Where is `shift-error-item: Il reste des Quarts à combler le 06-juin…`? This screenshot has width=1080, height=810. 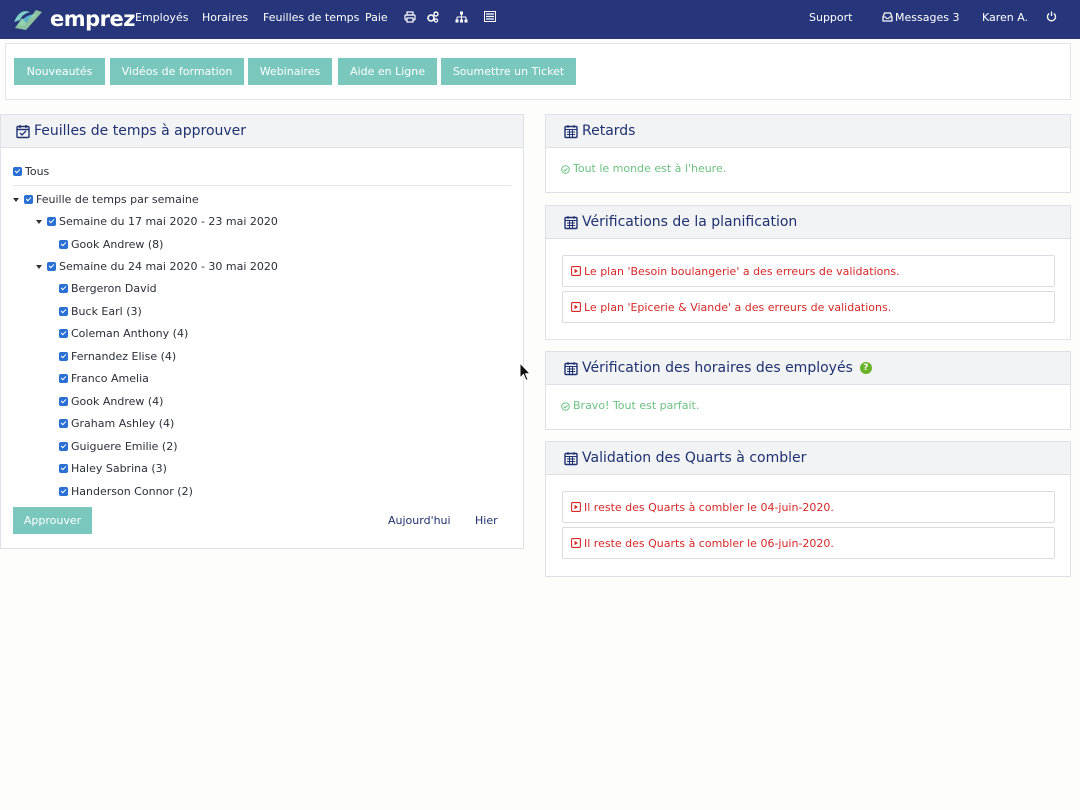
shift-error-item: Il reste des Quarts à combler le 06-juin… is located at coordinates (808, 543).